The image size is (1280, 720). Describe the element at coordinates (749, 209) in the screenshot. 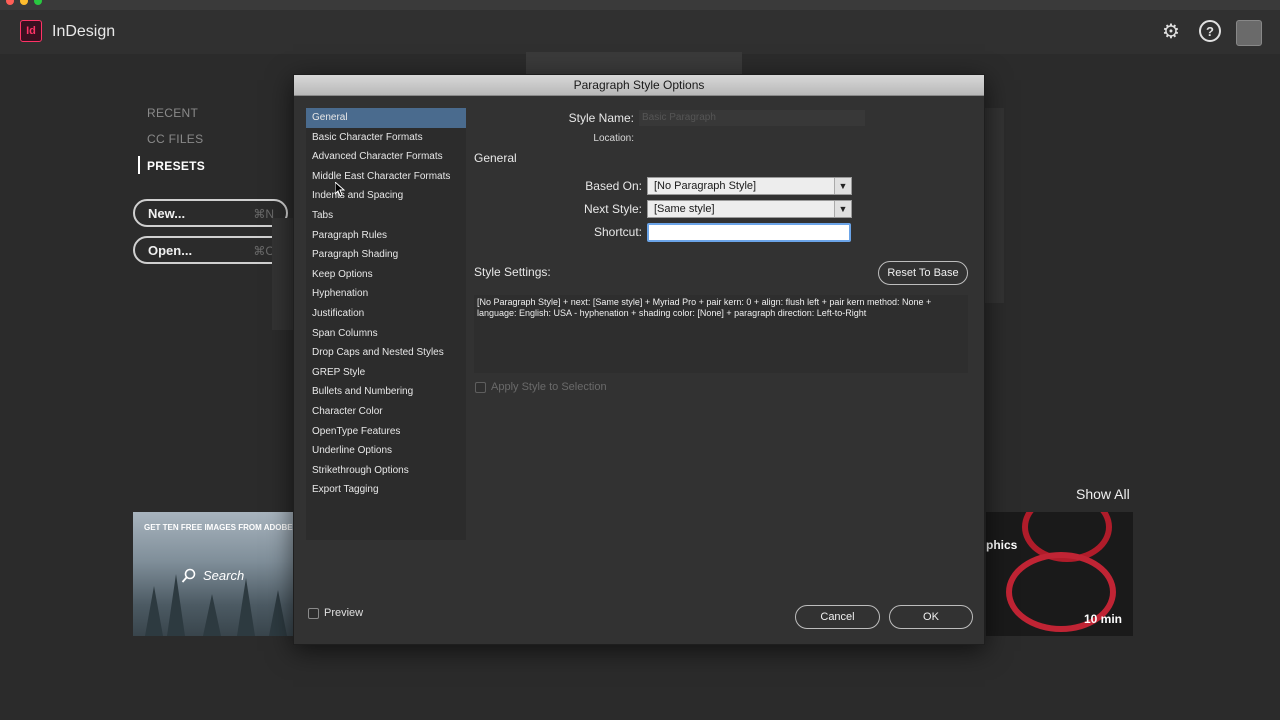

I see `next-style-select: [Same style] ▼` at that location.